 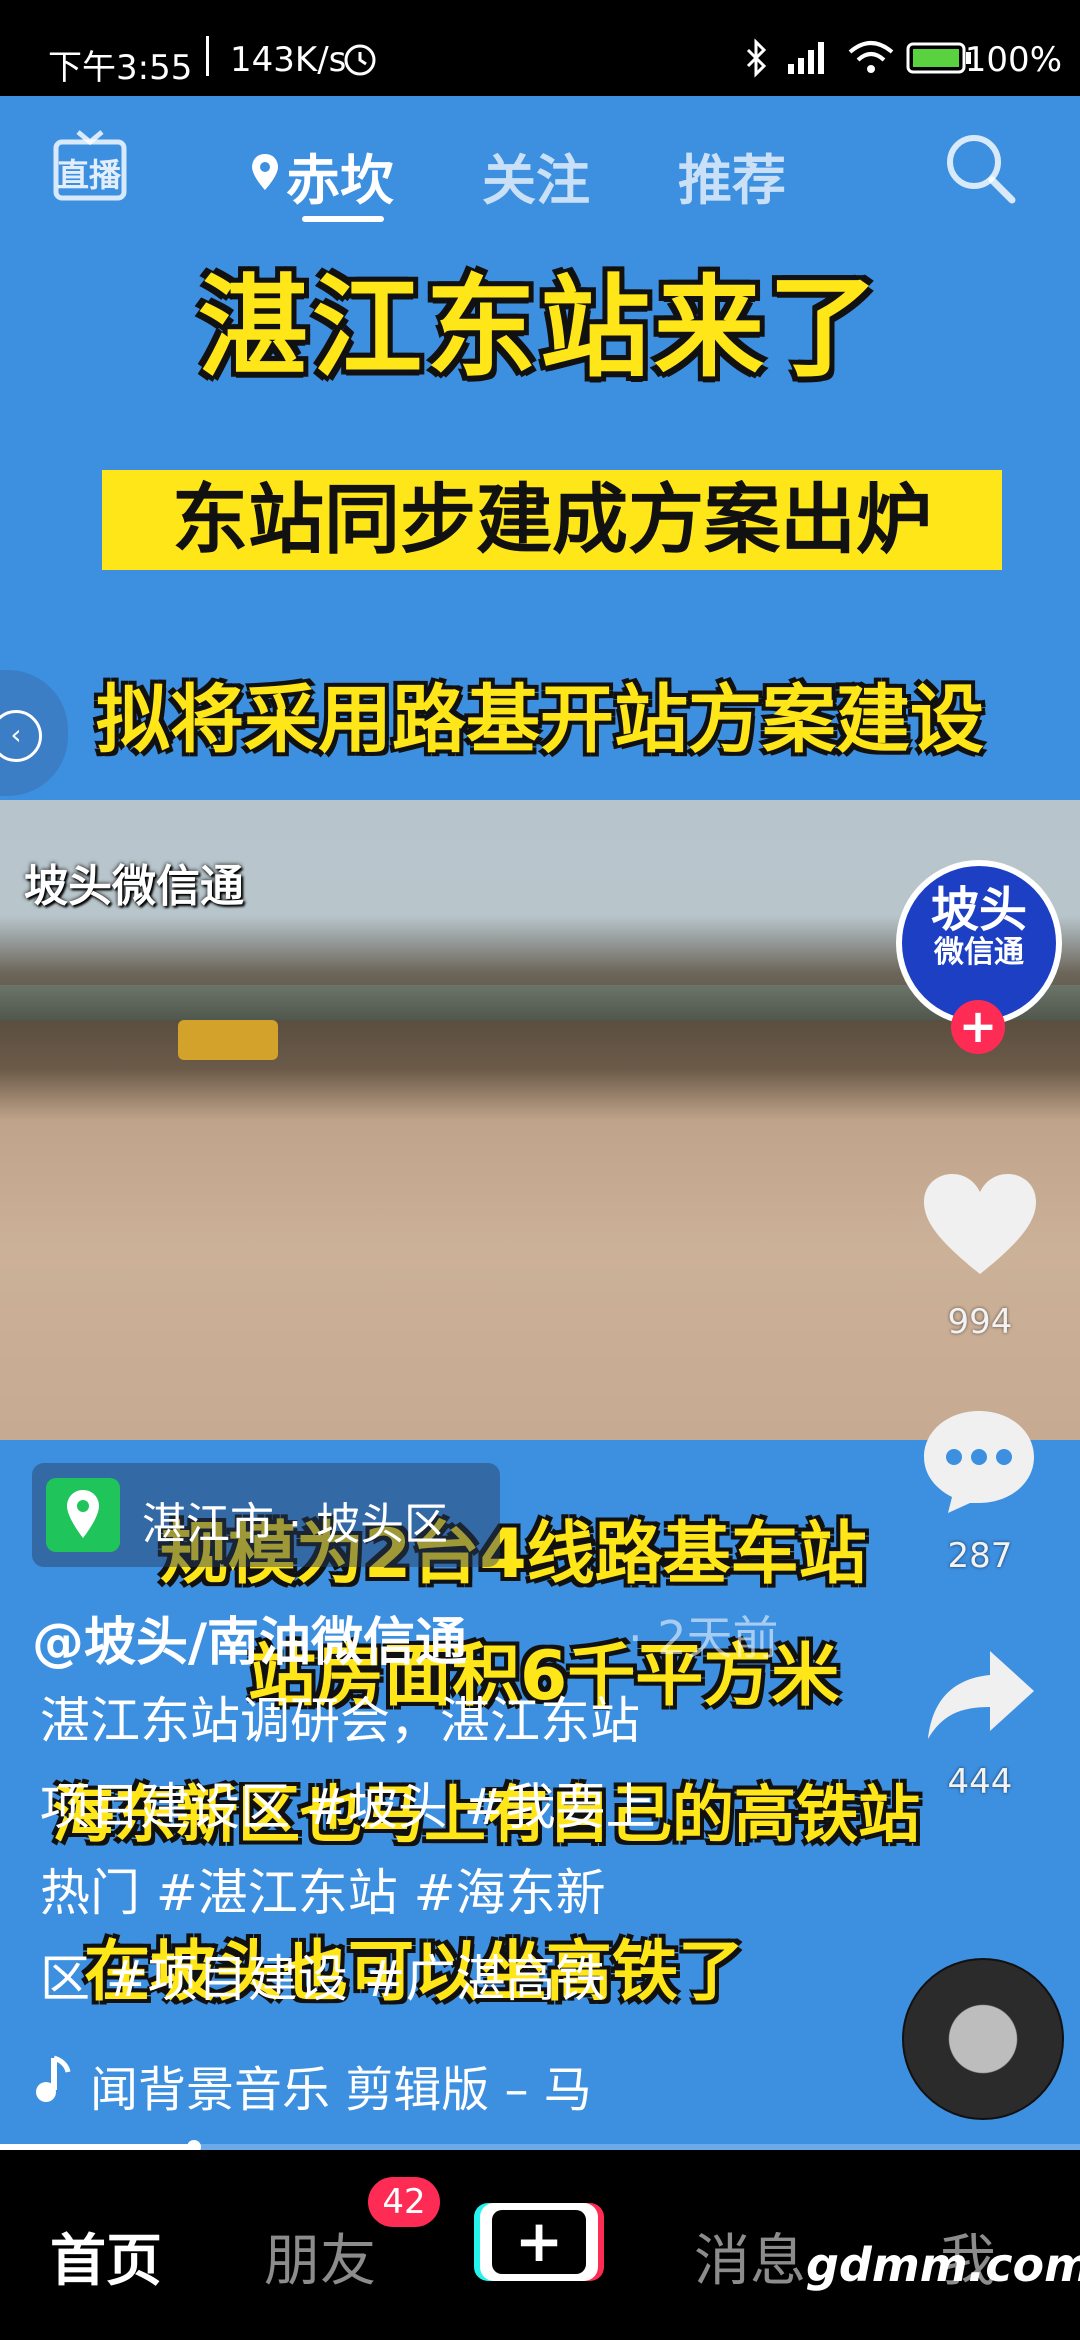 I want to click on alarm-icon, so click(x=360, y=60).